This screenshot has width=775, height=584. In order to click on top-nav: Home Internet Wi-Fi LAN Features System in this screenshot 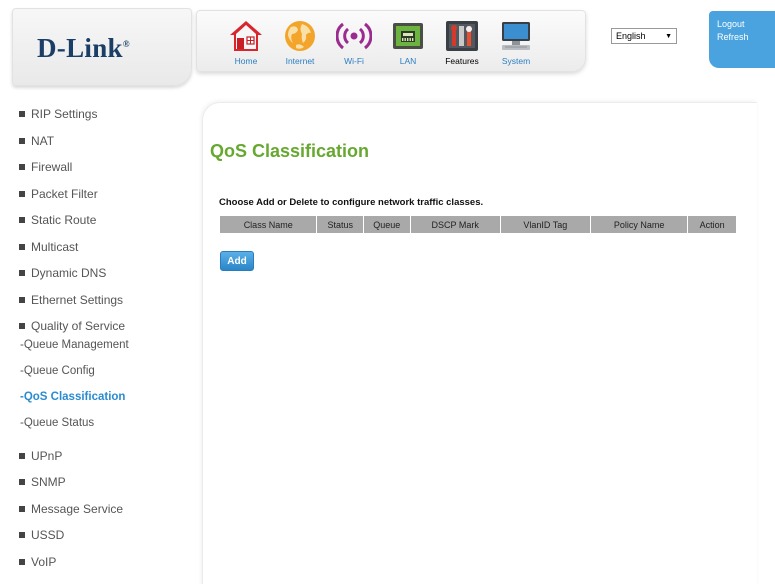, I will do `click(391, 41)`.